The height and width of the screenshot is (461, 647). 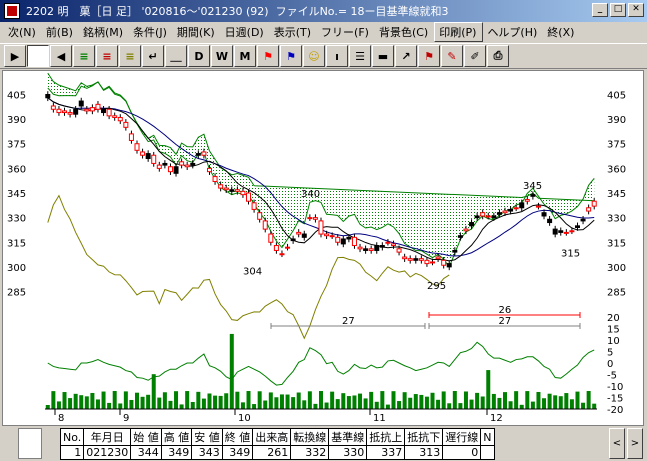 I want to click on edit-icon: ✎, so click(x=452, y=56).